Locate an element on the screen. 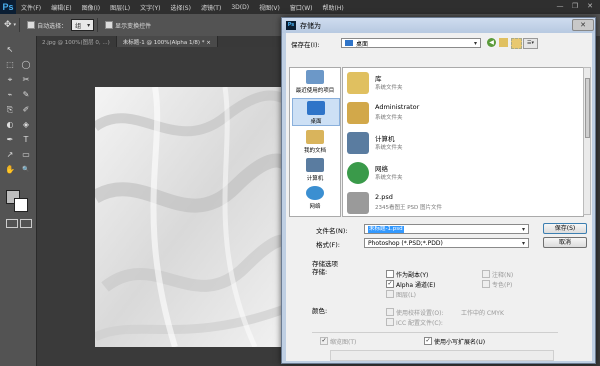  zoom-tool-icon: 🔍 is located at coordinates (26, 169).